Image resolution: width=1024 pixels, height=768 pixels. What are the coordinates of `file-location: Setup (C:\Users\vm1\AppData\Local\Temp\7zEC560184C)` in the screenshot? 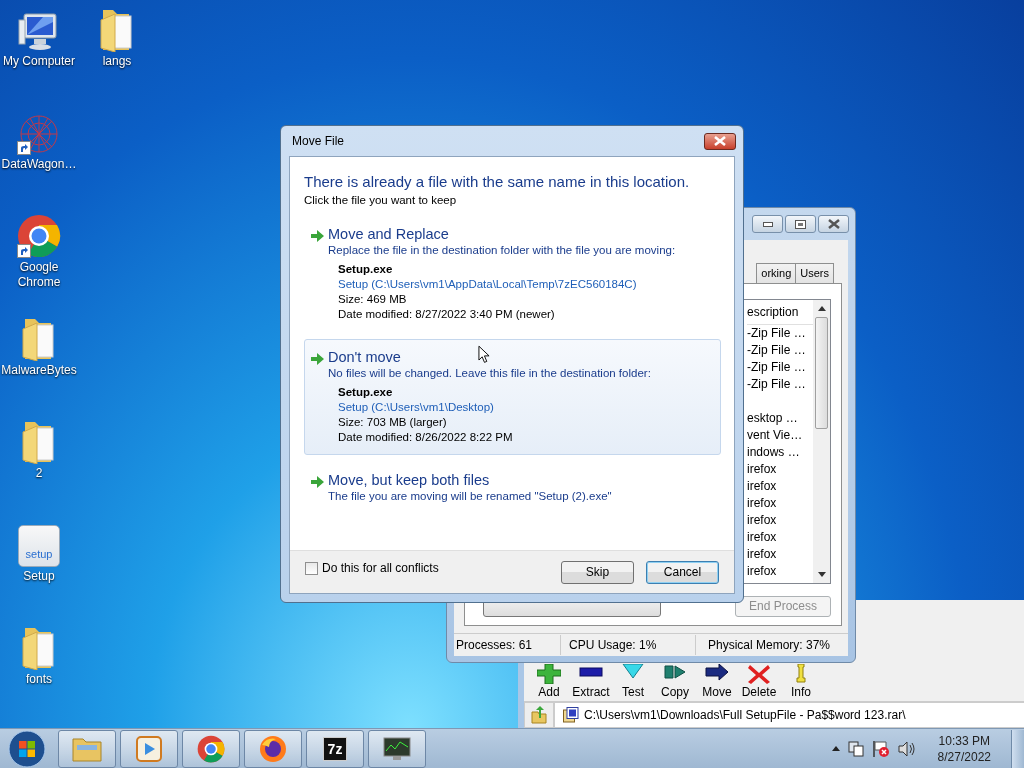 It's located at (488, 284).